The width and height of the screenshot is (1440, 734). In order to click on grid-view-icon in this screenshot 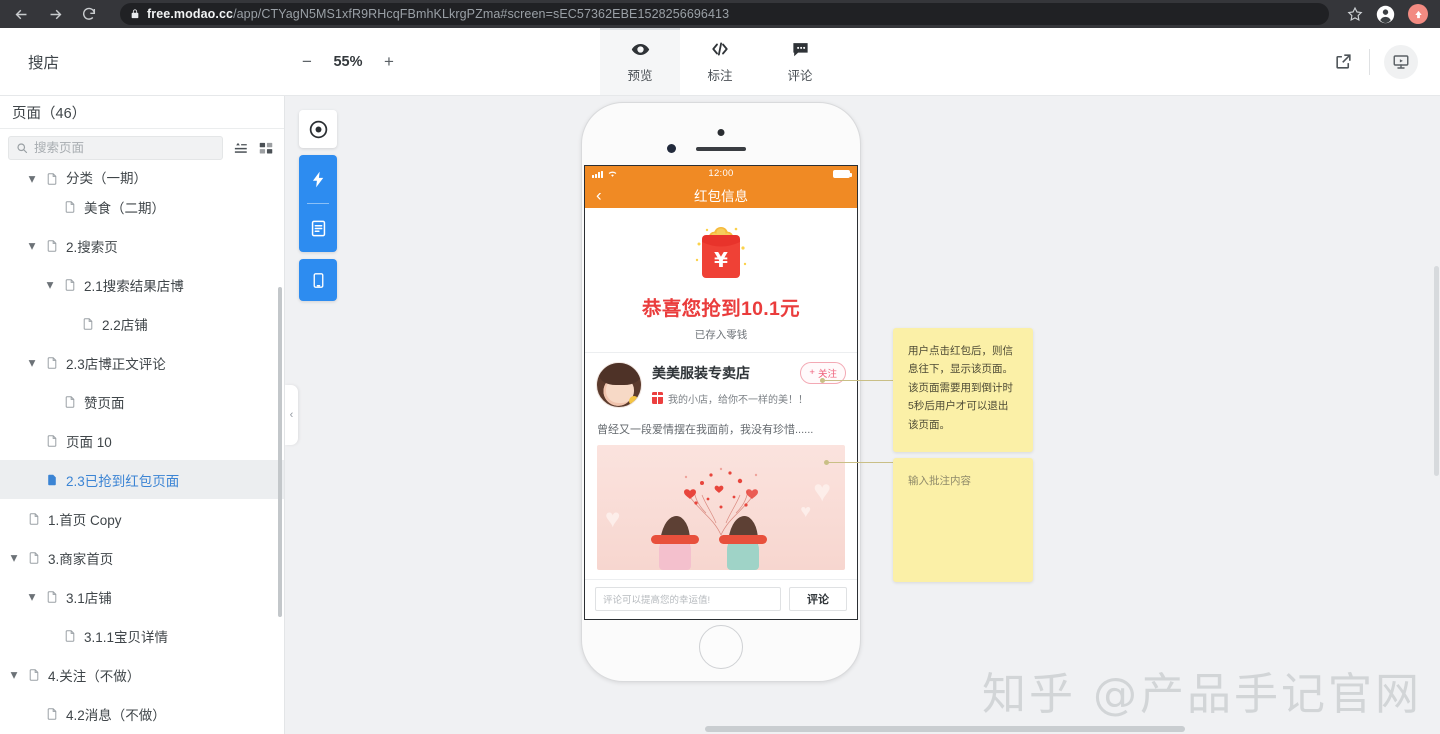, I will do `click(266, 148)`.